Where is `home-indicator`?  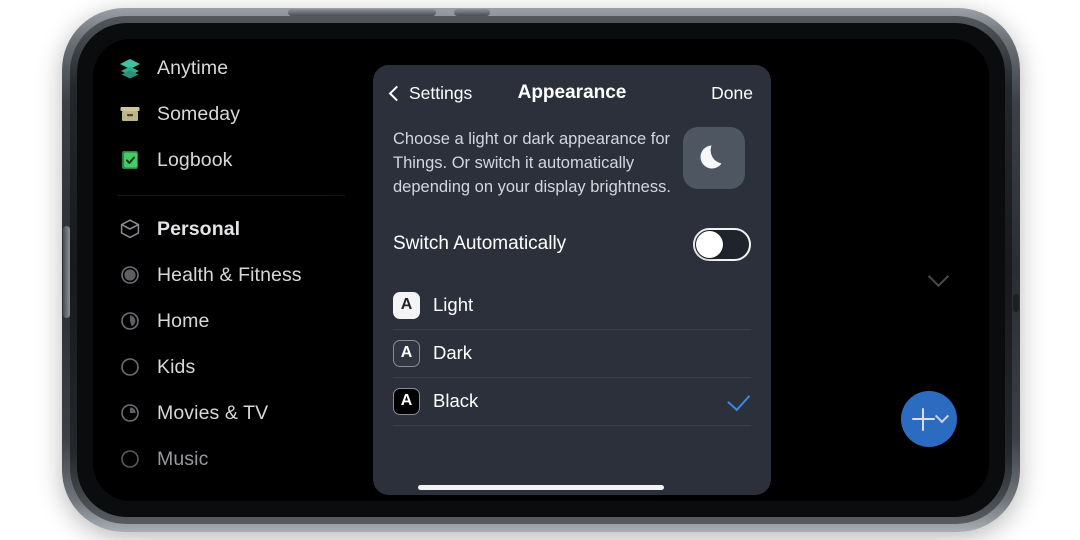
home-indicator is located at coordinates (541, 487).